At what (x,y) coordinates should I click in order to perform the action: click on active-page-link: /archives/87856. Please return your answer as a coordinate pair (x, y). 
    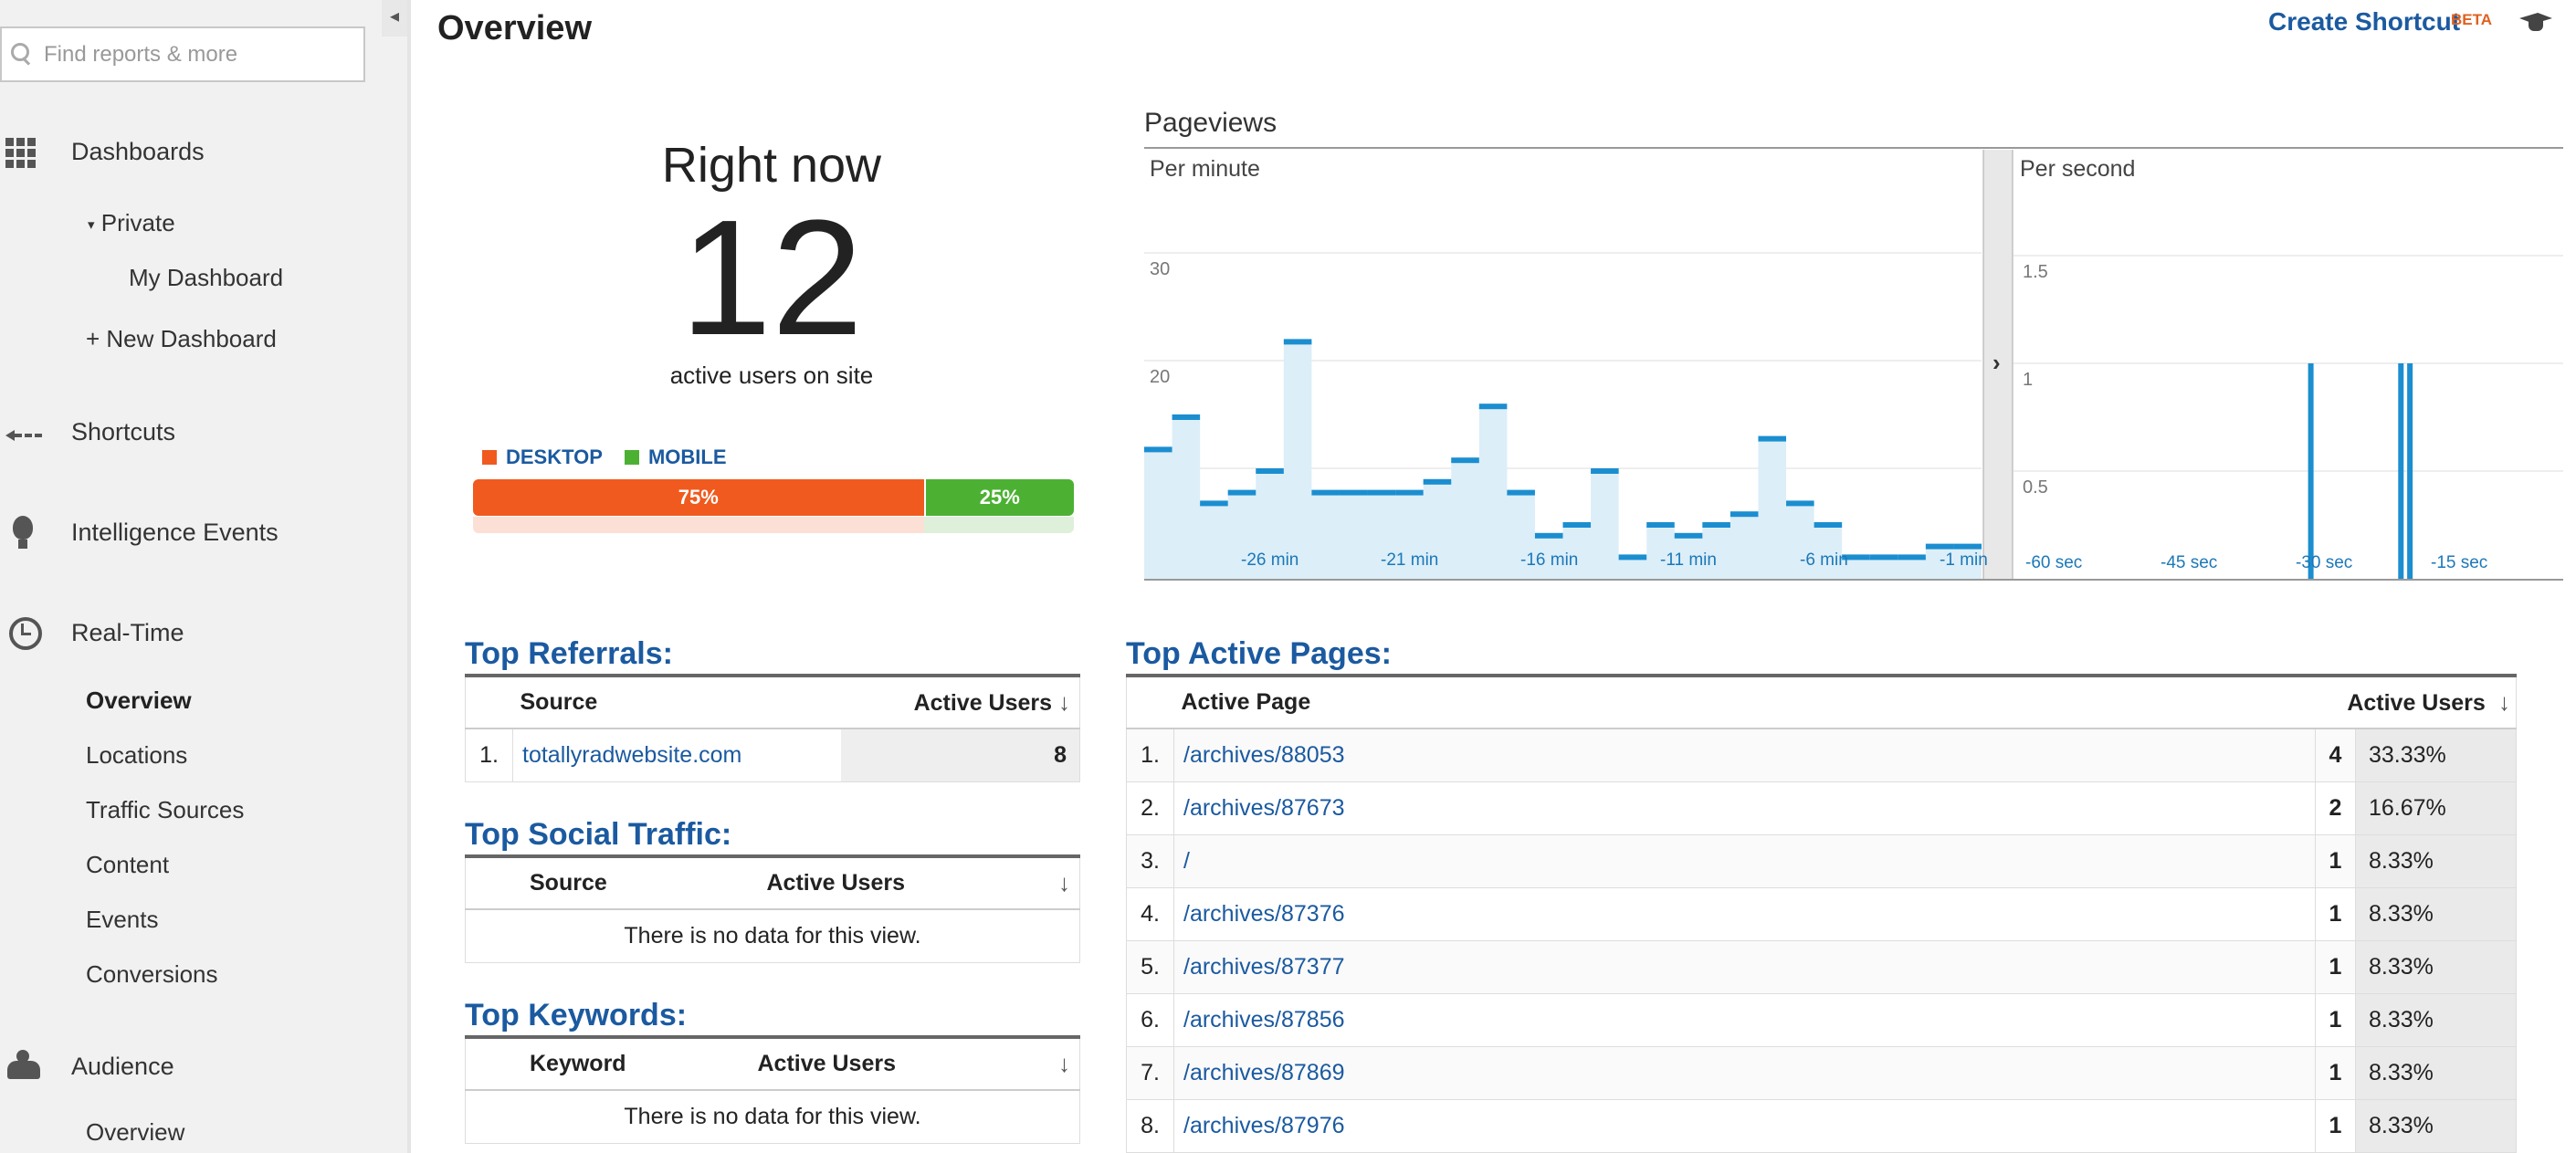
    Looking at the image, I should click on (1744, 1020).